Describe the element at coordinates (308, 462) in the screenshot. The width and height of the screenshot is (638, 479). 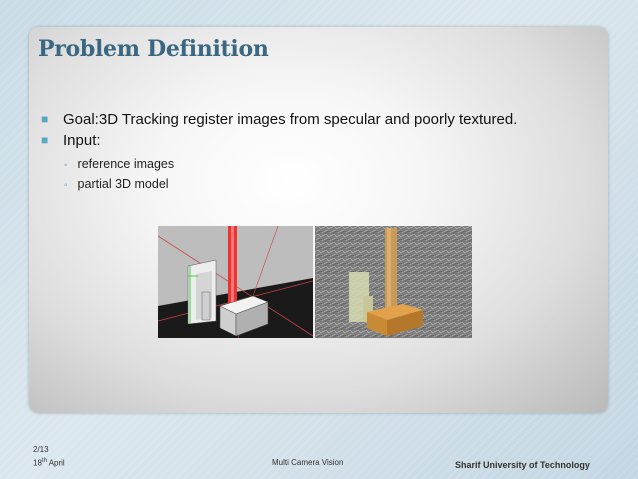
I see `footer-course-title: Multi Camera Vision` at that location.